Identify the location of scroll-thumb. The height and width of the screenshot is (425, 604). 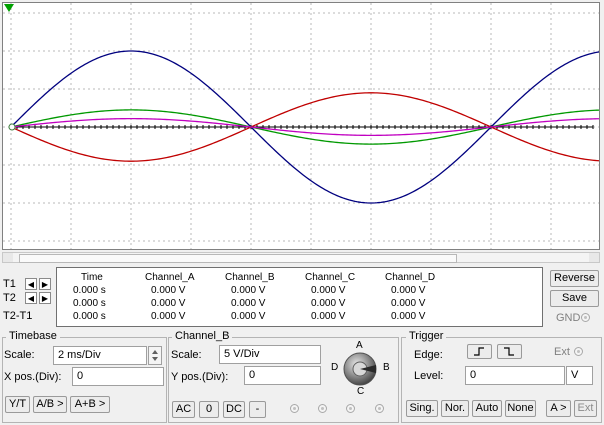
(238, 258).